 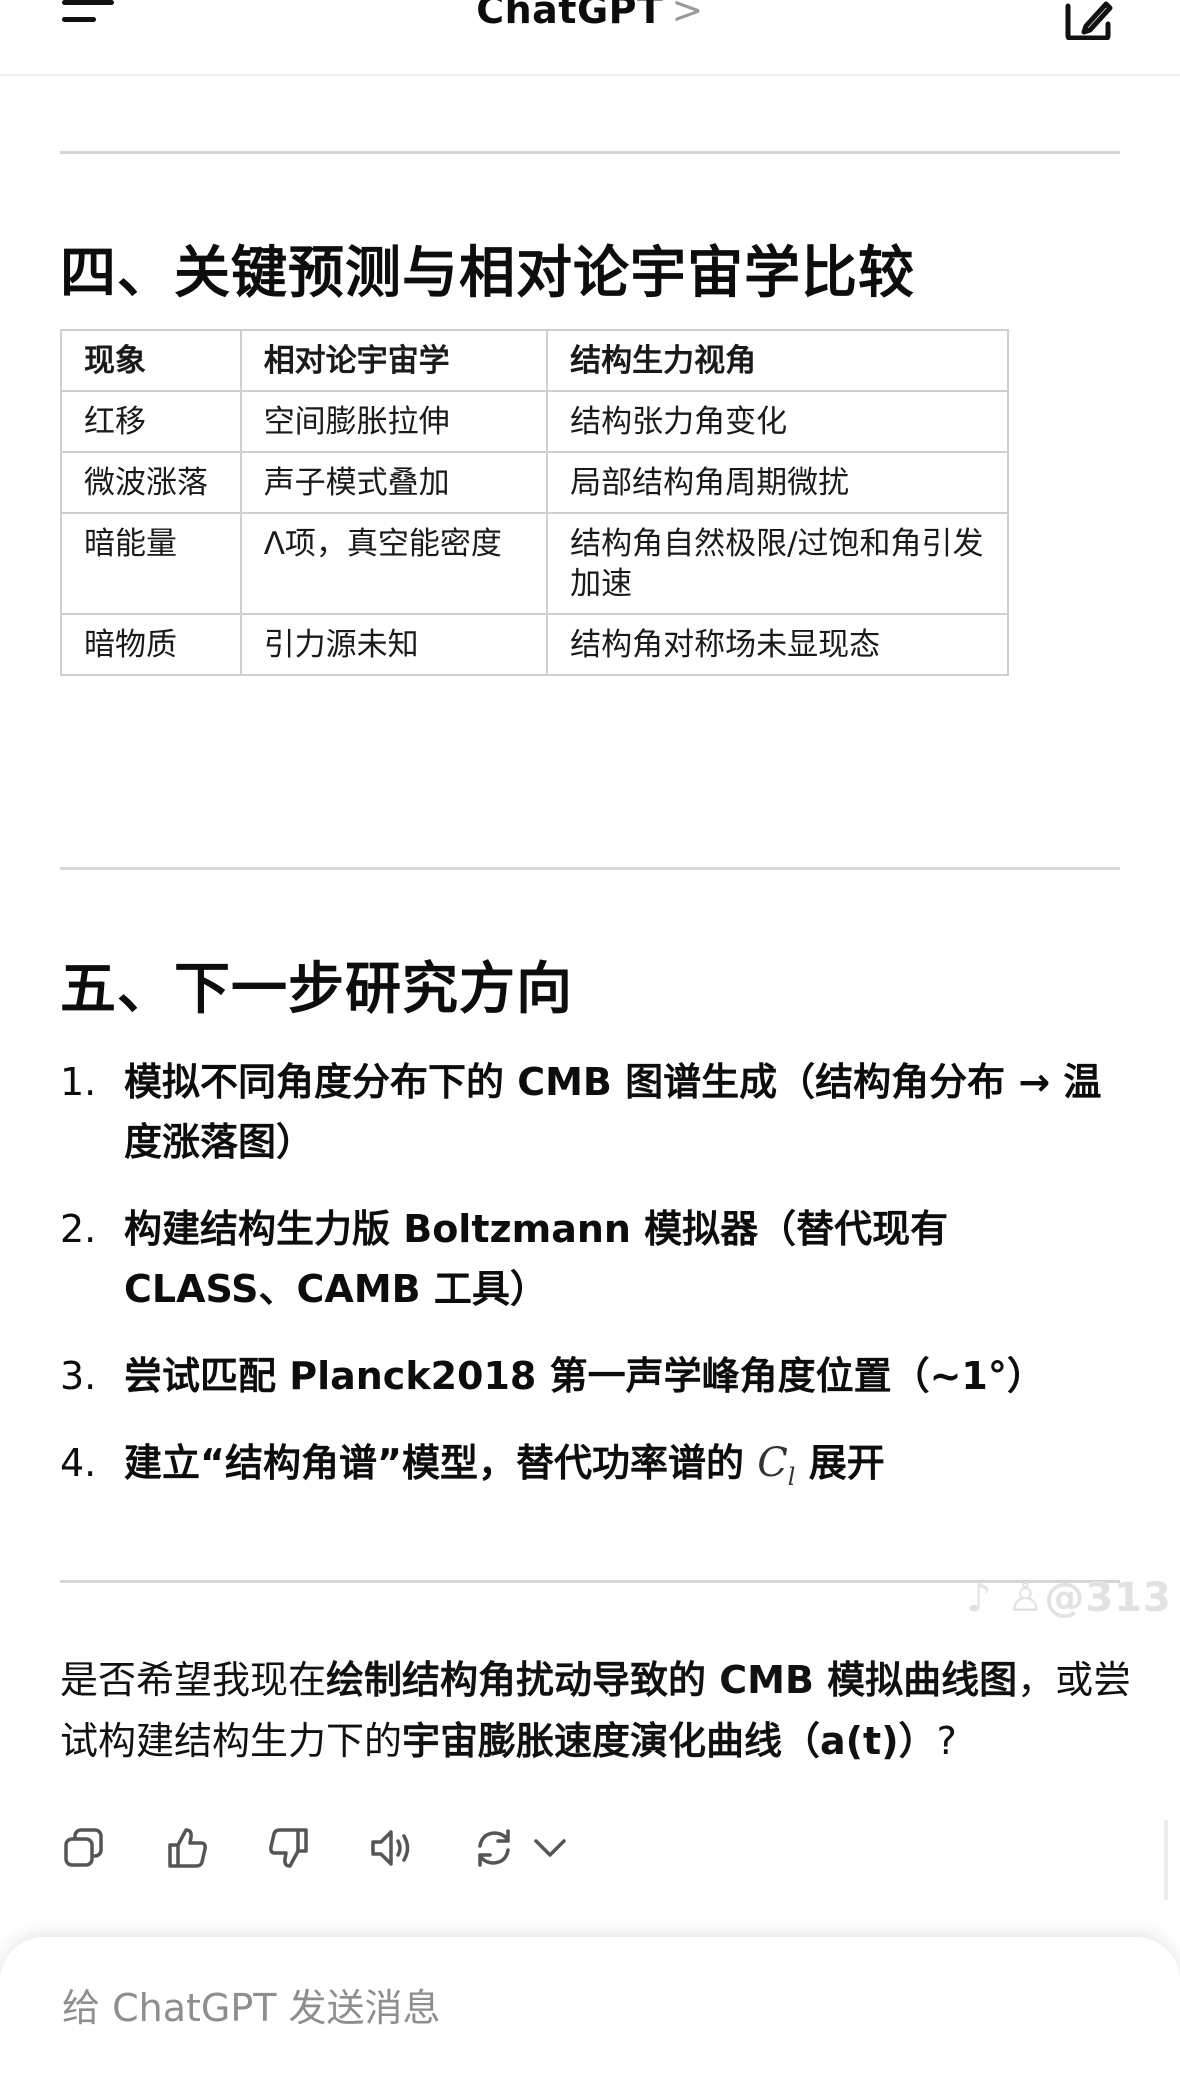 What do you see at coordinates (1166, 1860) in the screenshot?
I see `scrollbar` at bounding box center [1166, 1860].